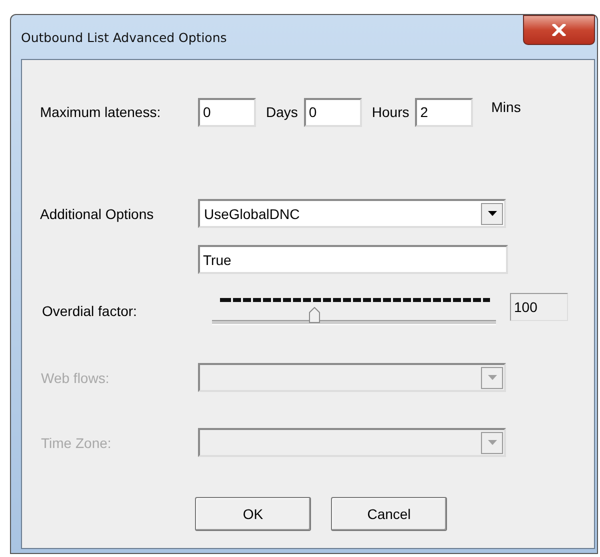  I want to click on close-button, so click(559, 30).